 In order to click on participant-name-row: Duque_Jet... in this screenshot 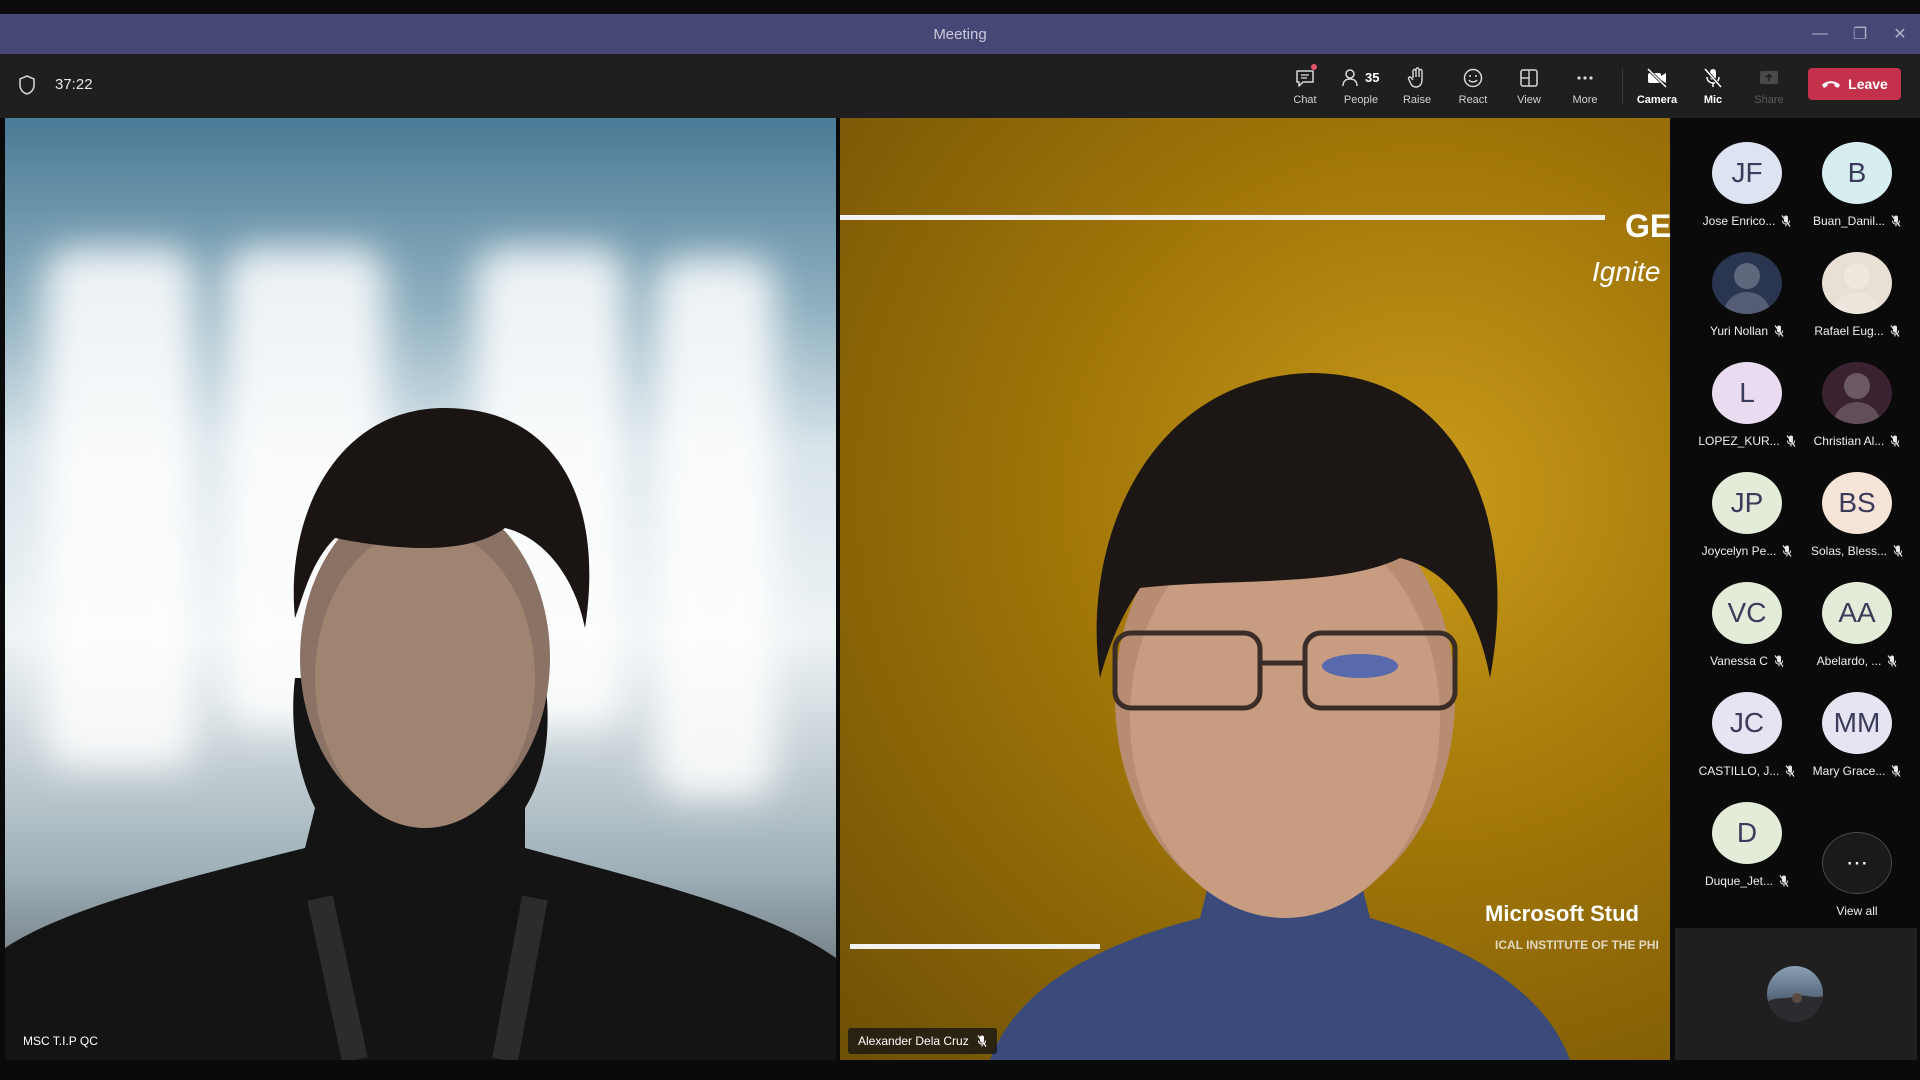, I will do `click(1747, 881)`.